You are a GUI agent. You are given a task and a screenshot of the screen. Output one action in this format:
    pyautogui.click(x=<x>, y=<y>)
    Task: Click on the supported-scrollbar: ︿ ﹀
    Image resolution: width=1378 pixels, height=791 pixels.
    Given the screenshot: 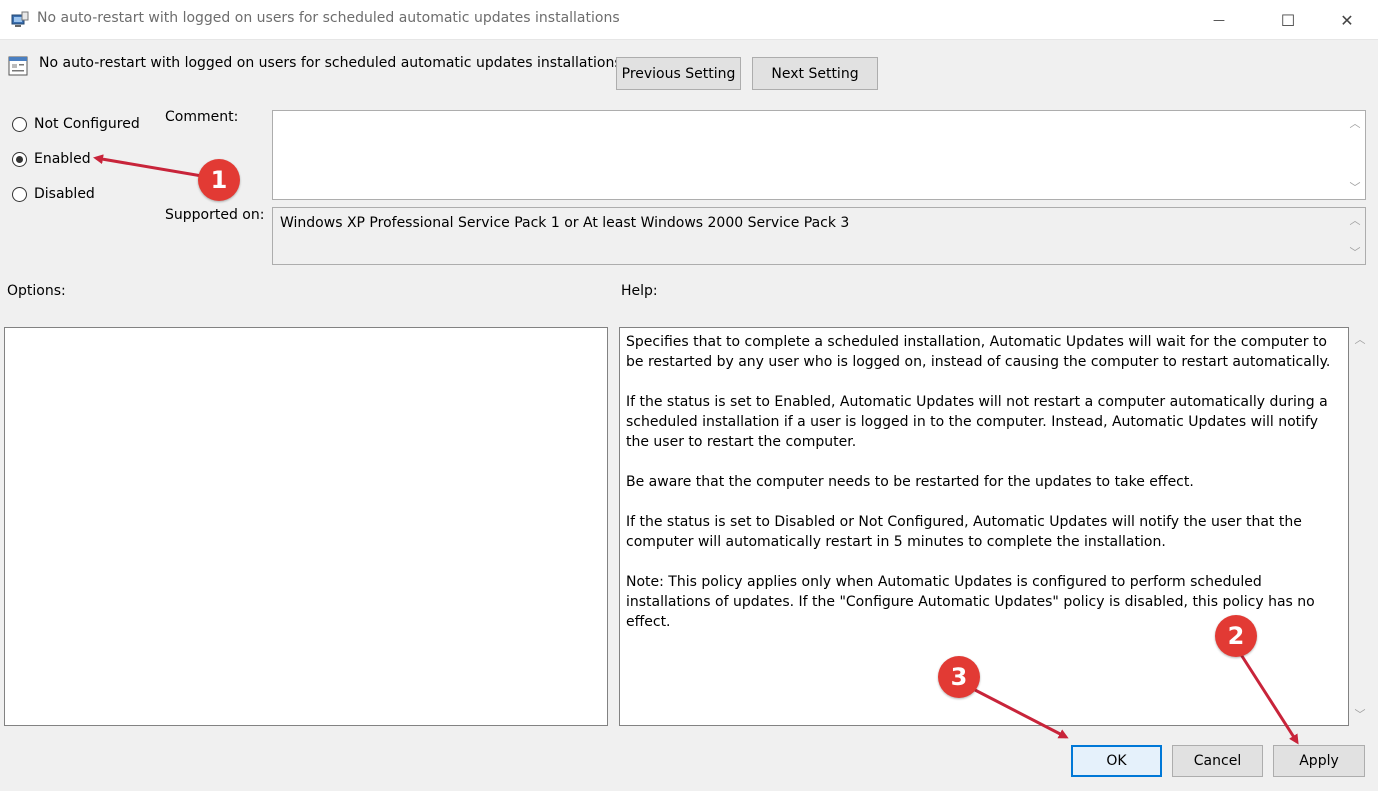 What is the action you would take?
    pyautogui.click(x=1355, y=236)
    